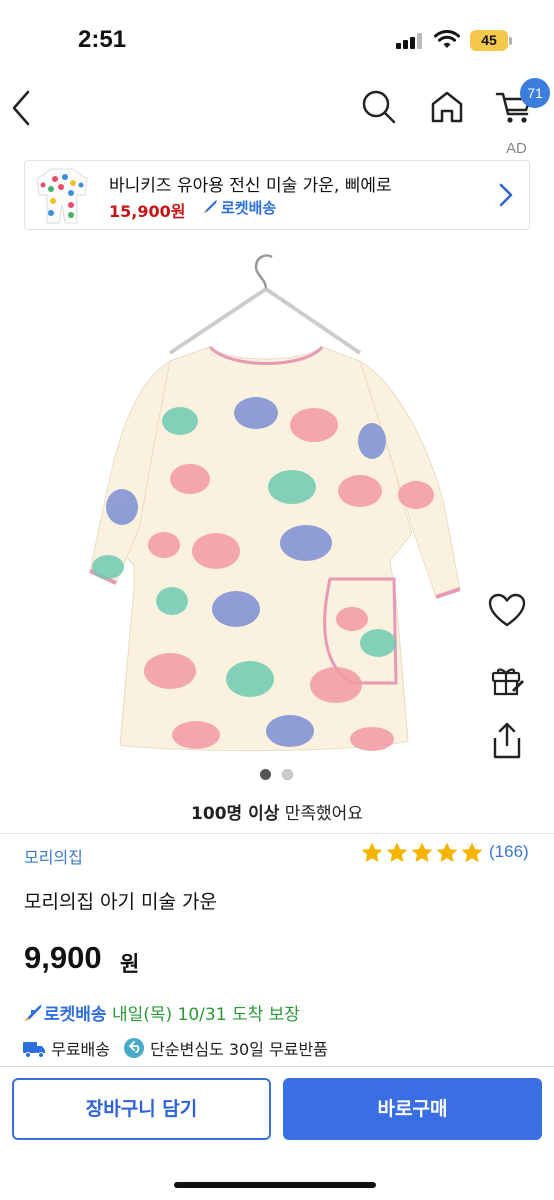 The width and height of the screenshot is (554, 1200). Describe the element at coordinates (147, 211) in the screenshot. I see `ad-price: 15,900원` at that location.